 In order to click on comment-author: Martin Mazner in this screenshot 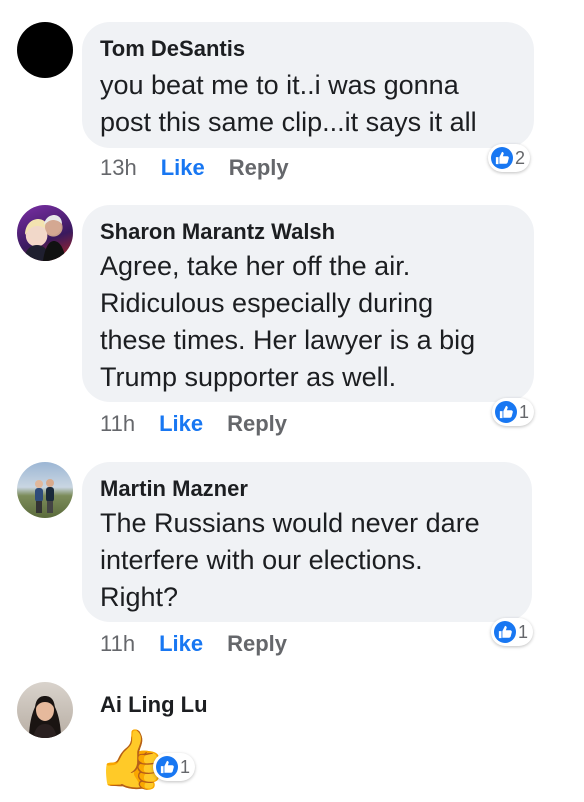, I will do `click(307, 489)`.